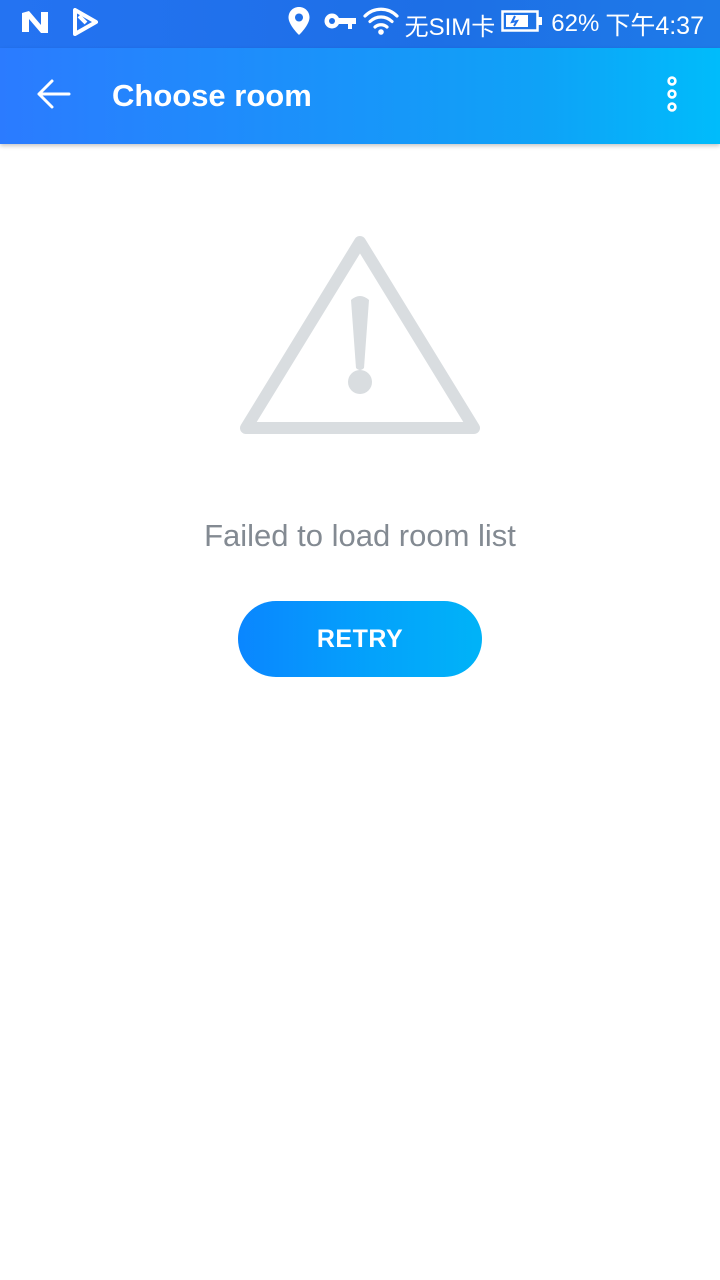 Image resolution: width=720 pixels, height=1280 pixels. What do you see at coordinates (654, 26) in the screenshot?
I see `clock: 下午4:37` at bounding box center [654, 26].